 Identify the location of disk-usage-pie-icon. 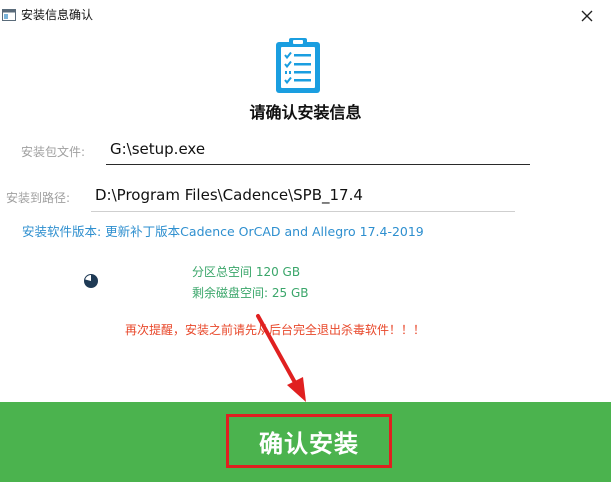
(91, 281).